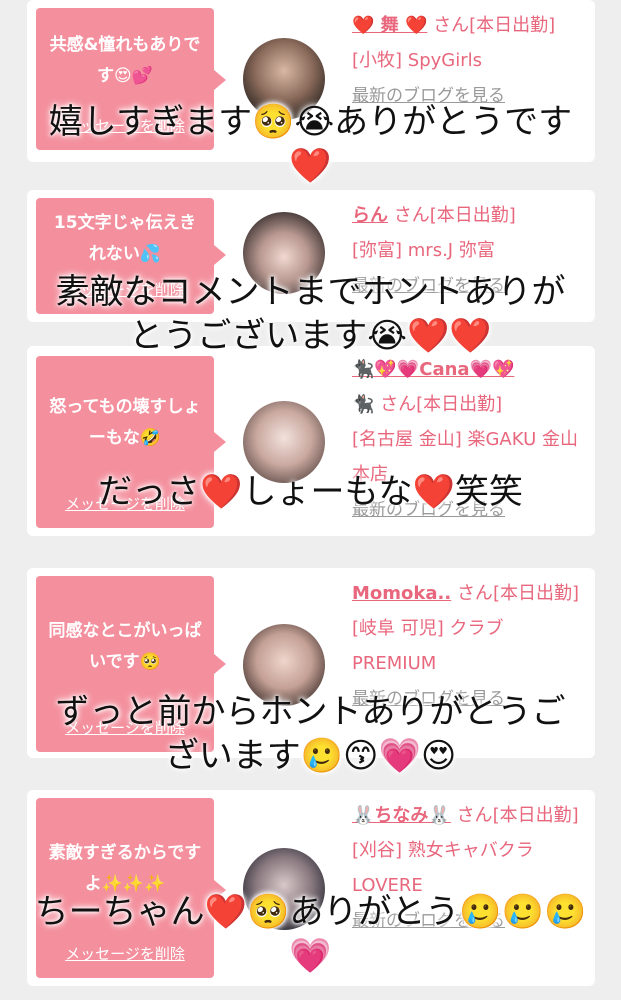 The image size is (621, 1000). Describe the element at coordinates (310, 934) in the screenshot. I see `overlay-caption: ちーちゃん❤️🥺ありがとう🥲🥲🥲 💗` at that location.